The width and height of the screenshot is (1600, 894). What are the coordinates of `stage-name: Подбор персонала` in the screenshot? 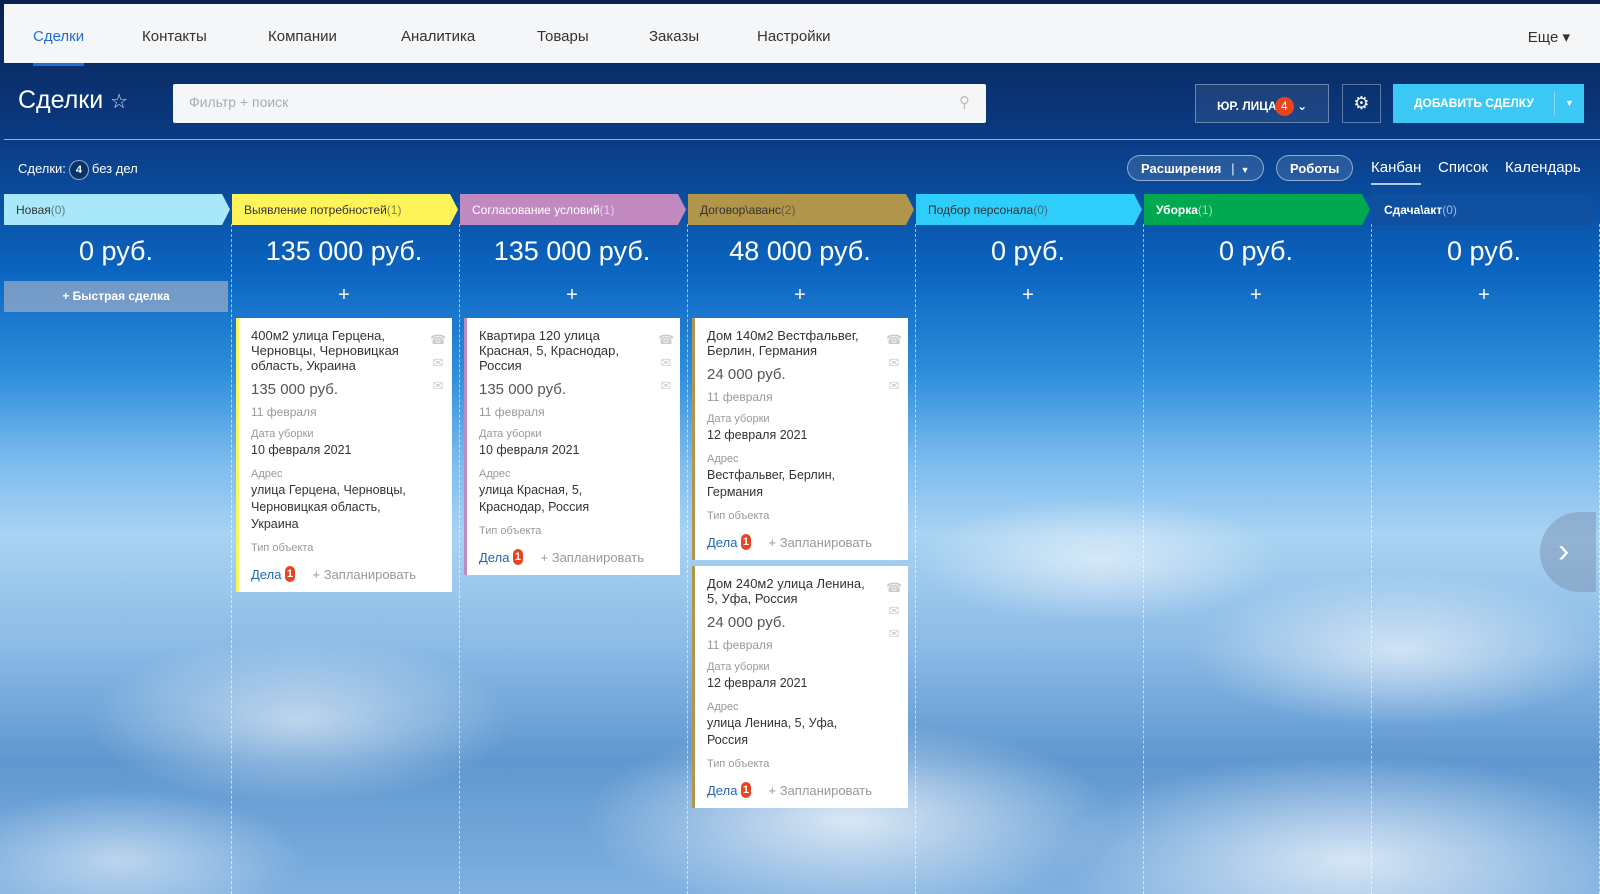 It's located at (981, 210).